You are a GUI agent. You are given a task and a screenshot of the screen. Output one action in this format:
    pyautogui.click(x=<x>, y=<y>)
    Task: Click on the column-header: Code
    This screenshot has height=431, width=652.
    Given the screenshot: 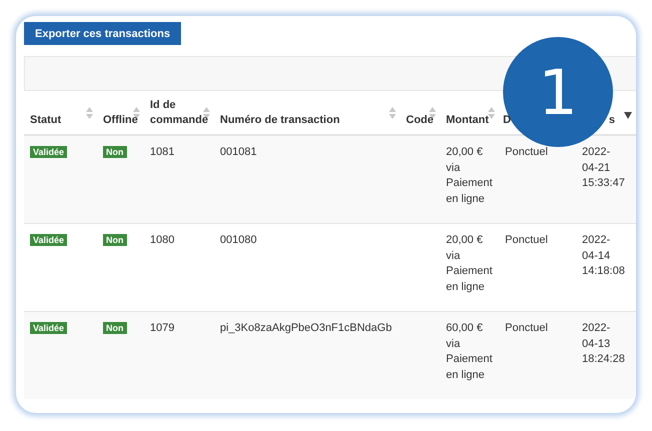 What is the action you would take?
    pyautogui.click(x=420, y=120)
    